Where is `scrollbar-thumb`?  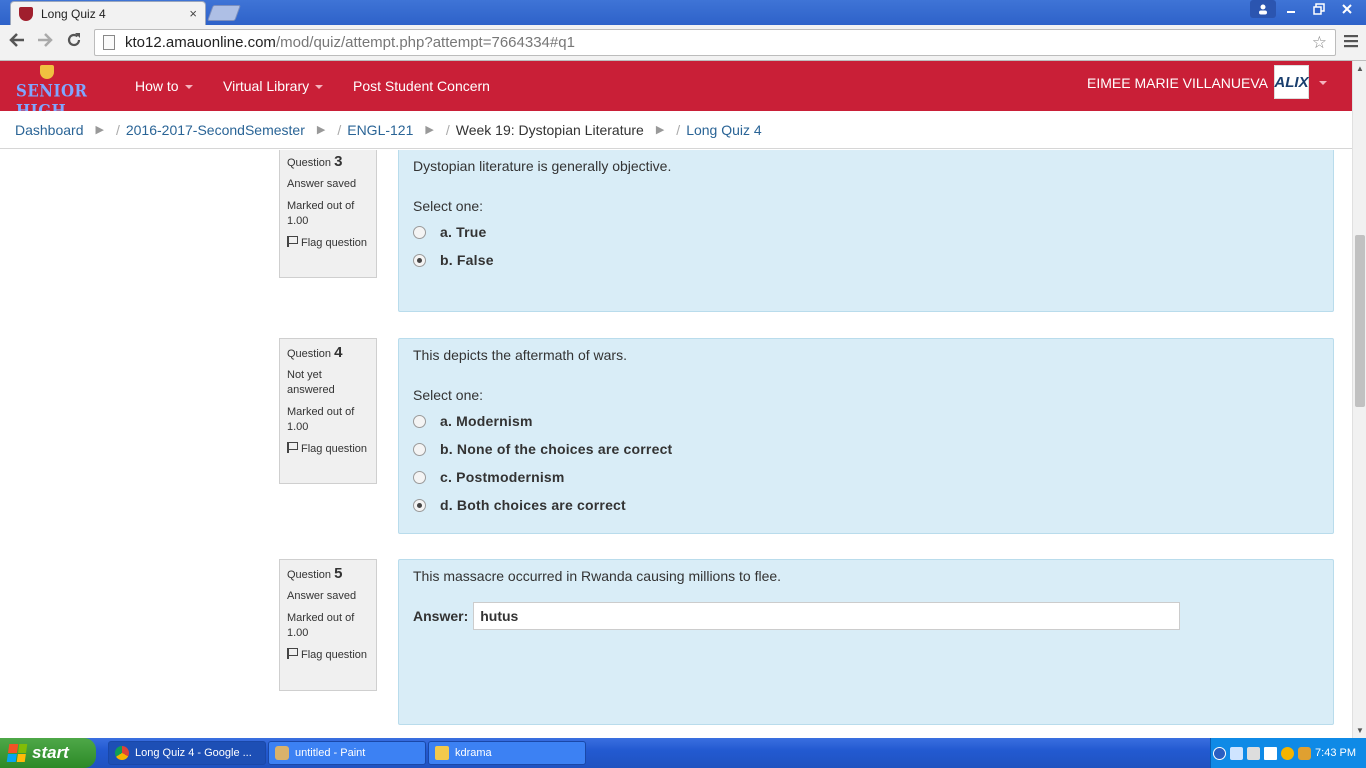 scrollbar-thumb is located at coordinates (1360, 321).